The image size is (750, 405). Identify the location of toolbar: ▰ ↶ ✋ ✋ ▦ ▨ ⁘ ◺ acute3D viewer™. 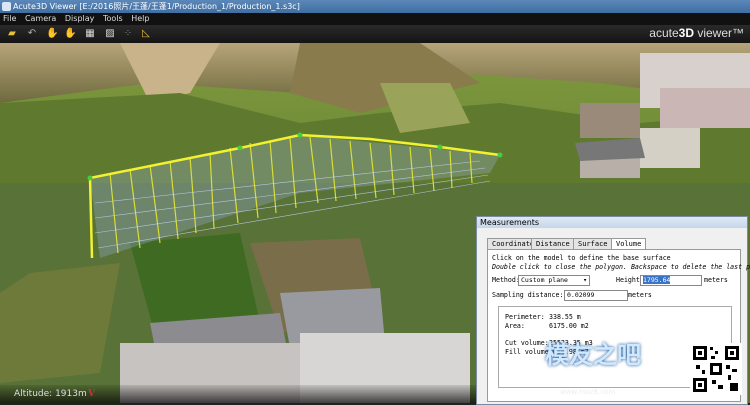
(375, 34).